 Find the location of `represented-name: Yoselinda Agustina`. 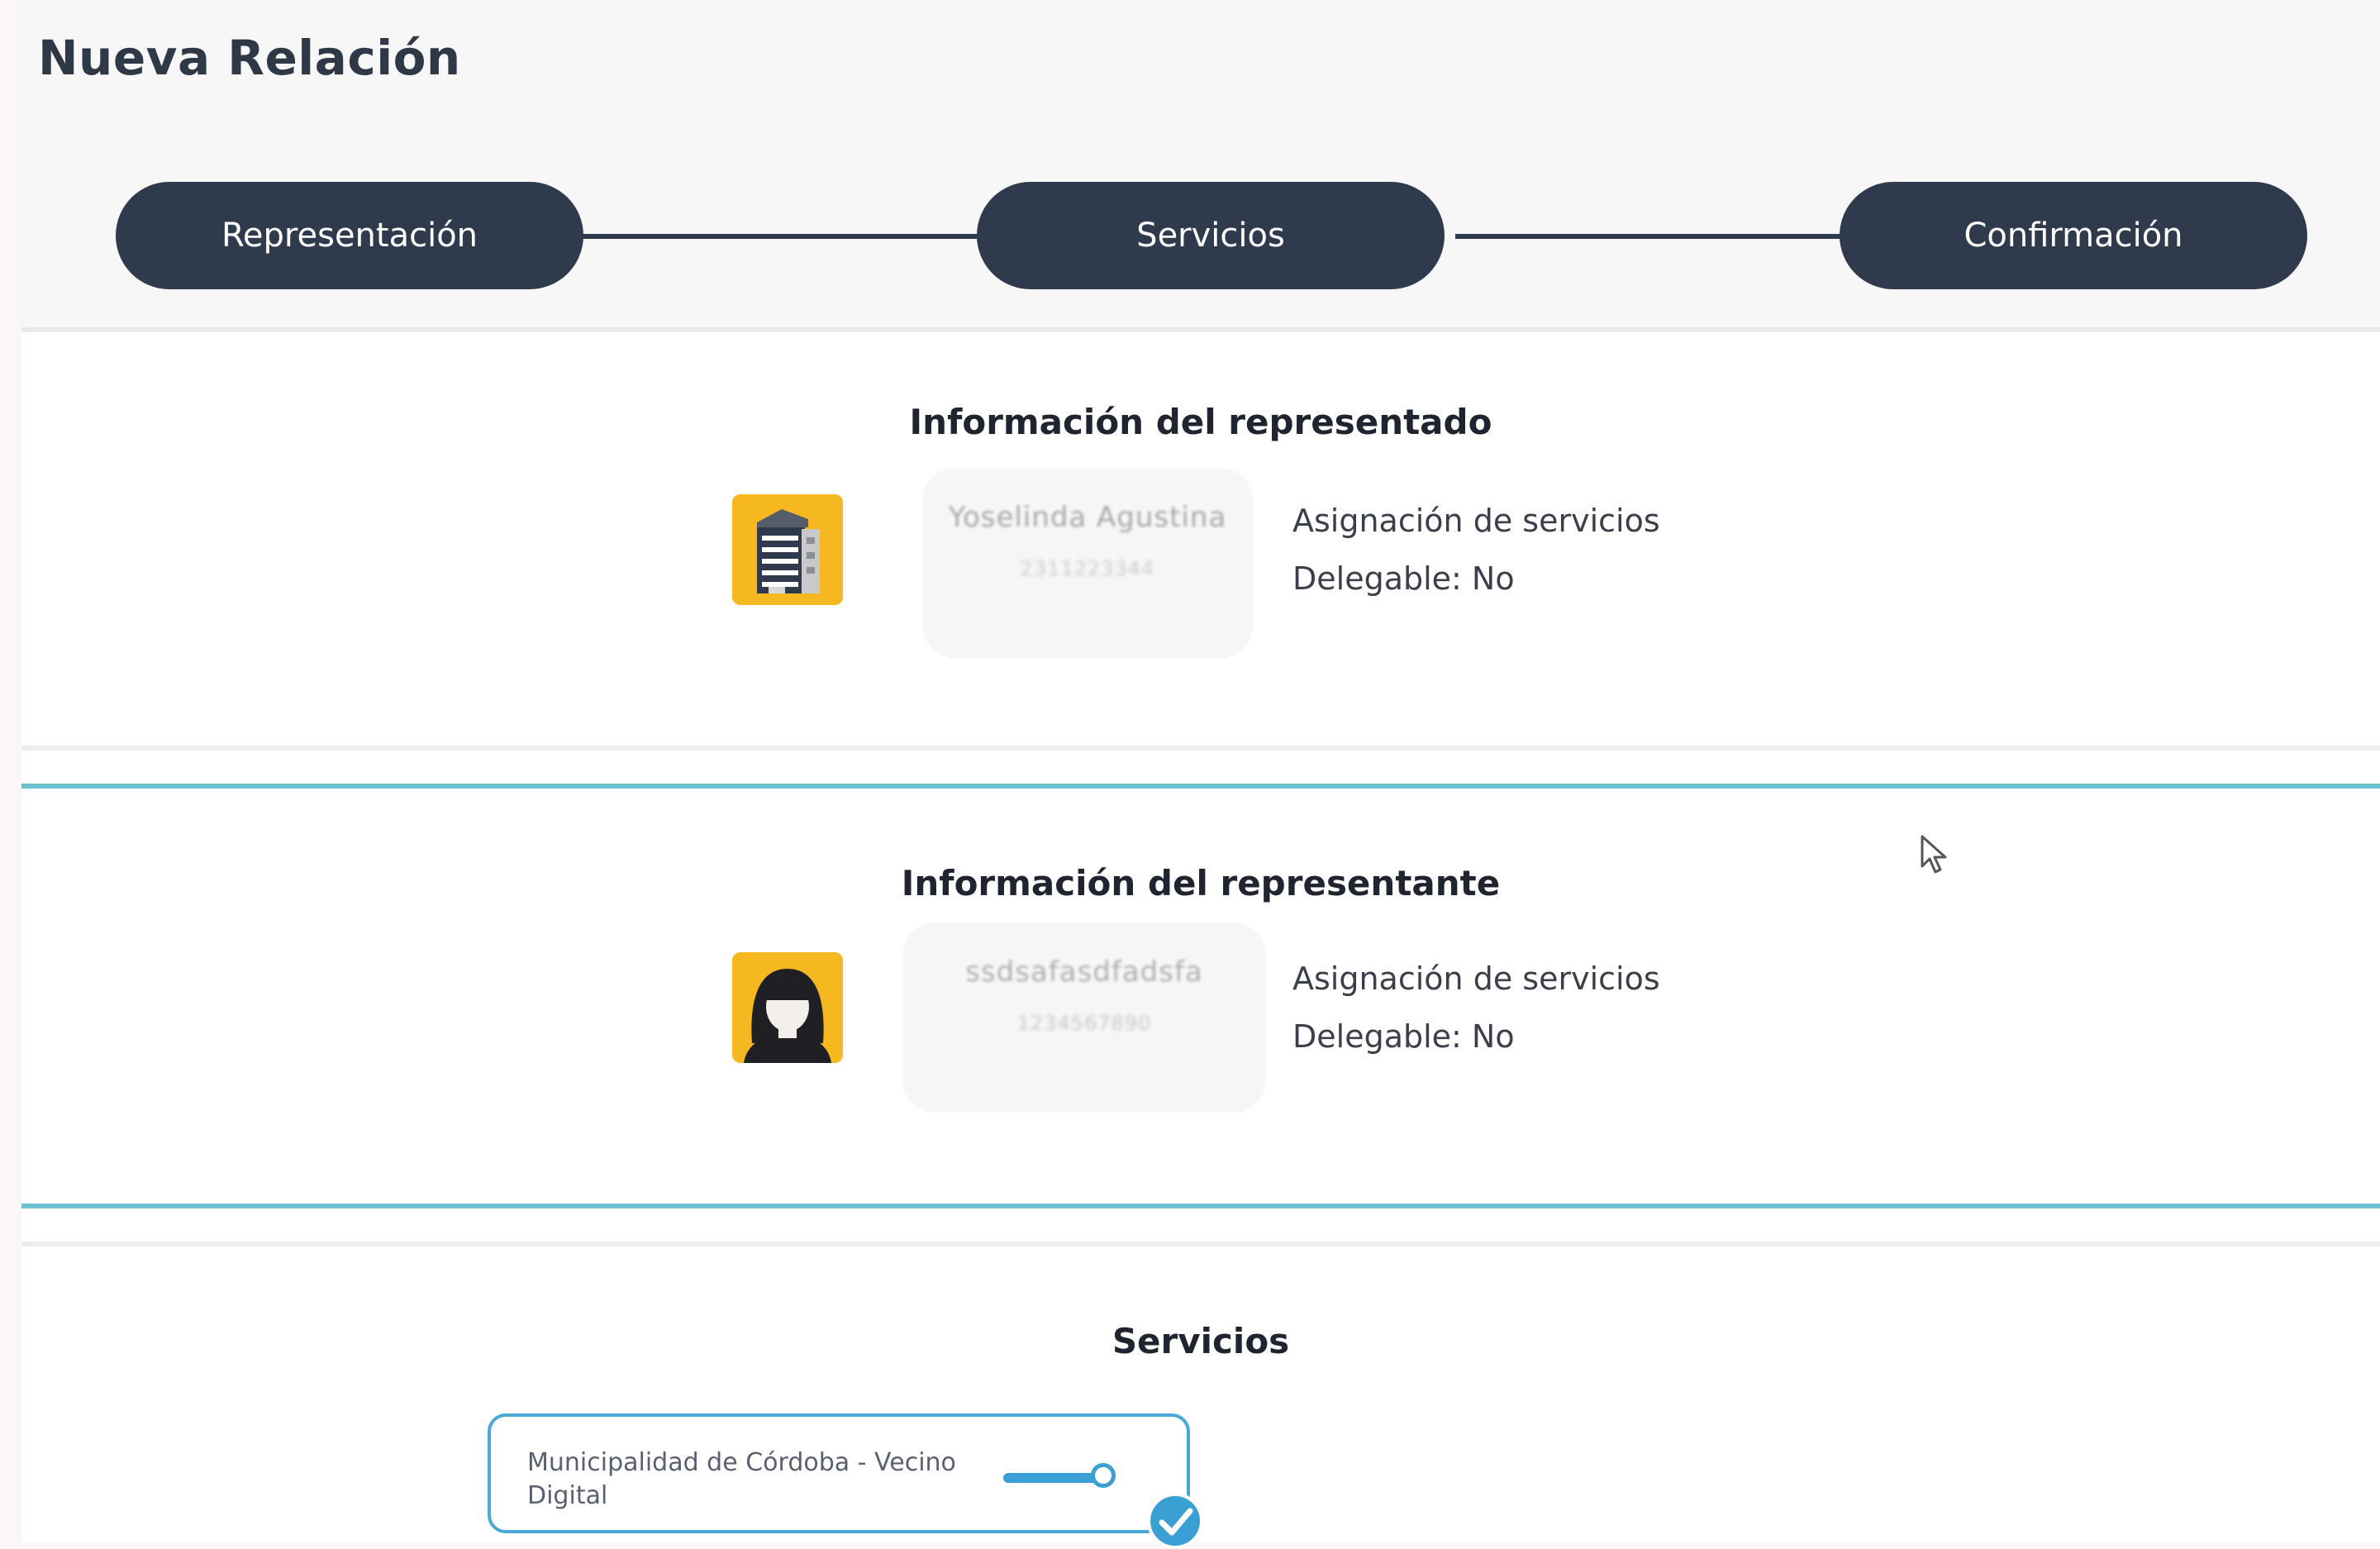

represented-name: Yoselinda Agustina is located at coordinates (1087, 517).